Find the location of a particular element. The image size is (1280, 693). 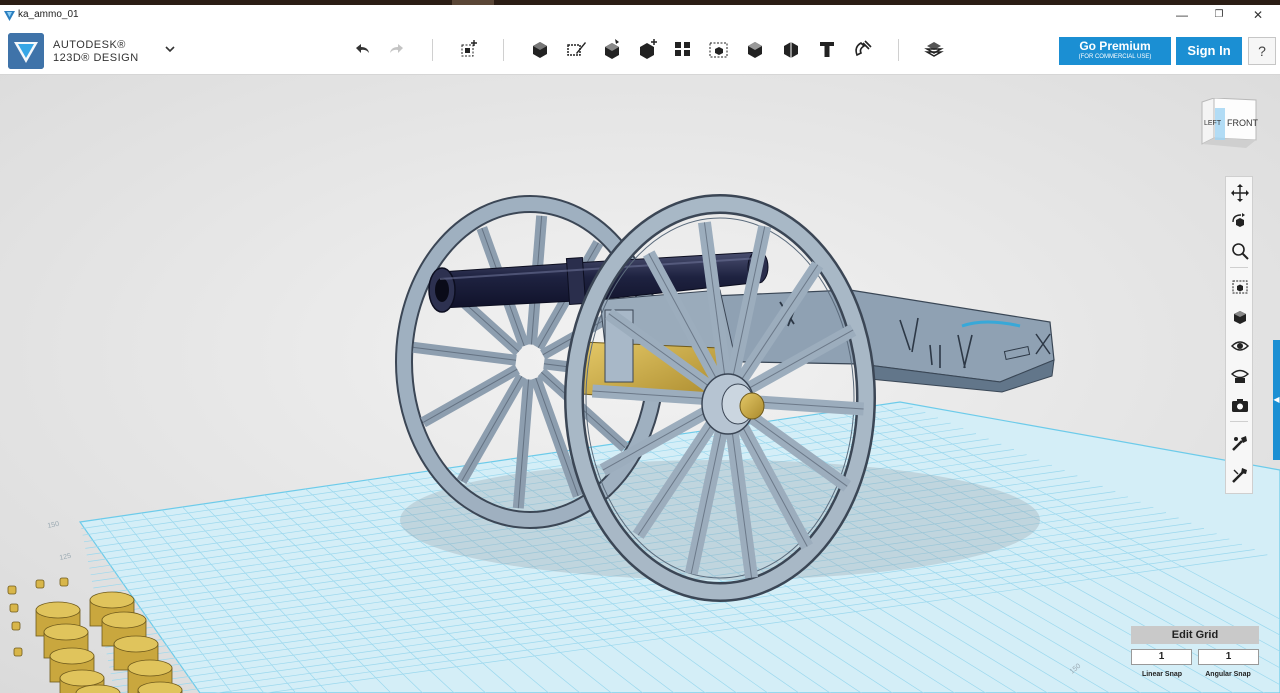

view-icon is located at coordinates (1240, 317).